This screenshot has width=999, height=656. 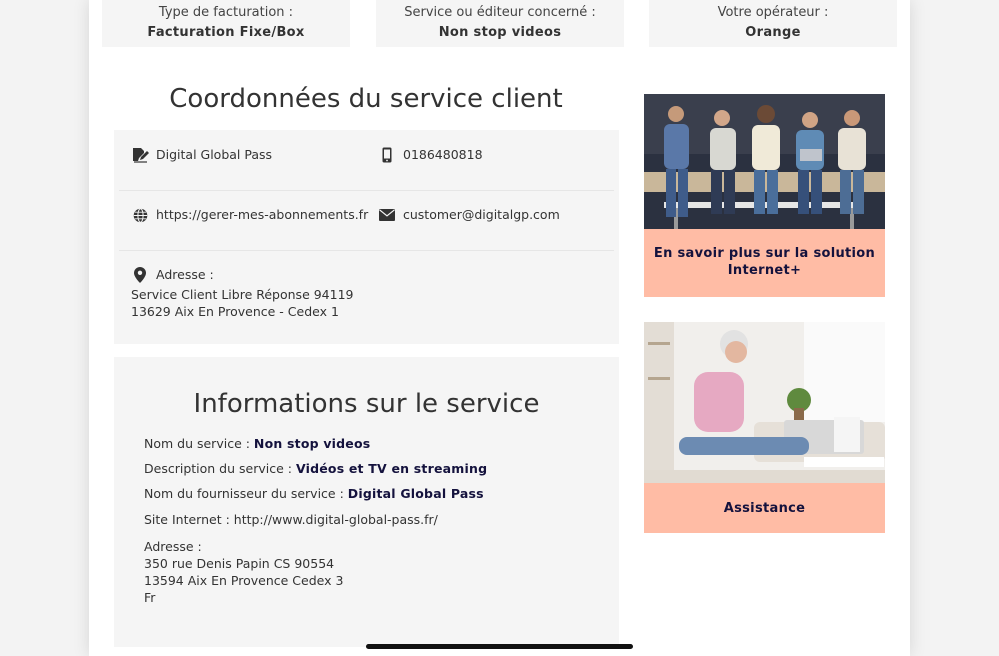 What do you see at coordinates (220, 468) in the screenshot?
I see `service-description-label: Description du service :` at bounding box center [220, 468].